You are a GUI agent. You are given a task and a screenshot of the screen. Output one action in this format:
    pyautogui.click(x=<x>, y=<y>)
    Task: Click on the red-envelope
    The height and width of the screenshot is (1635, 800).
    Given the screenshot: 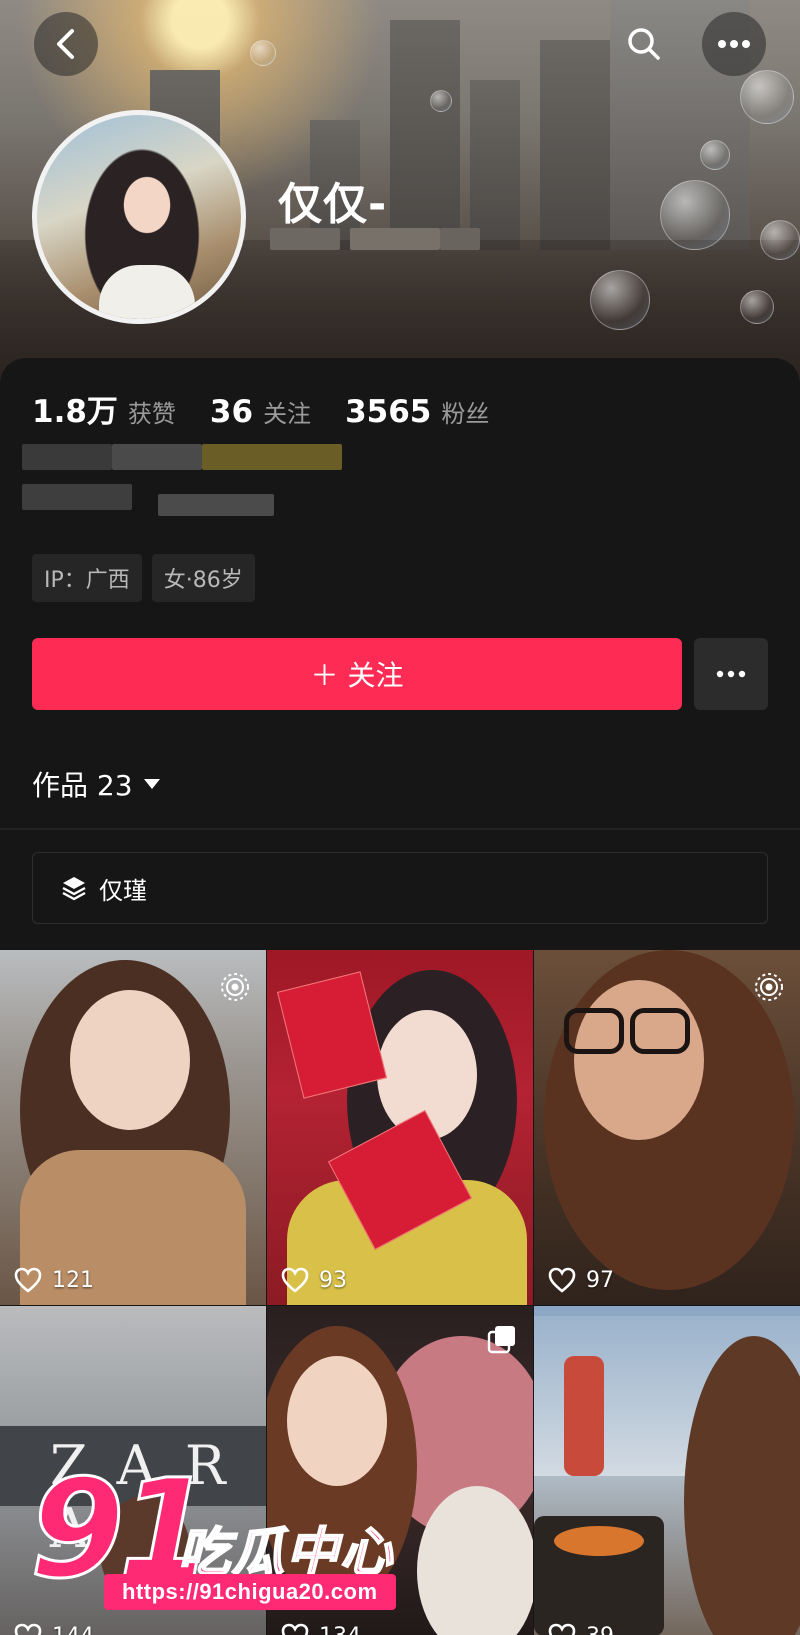 What is the action you would take?
    pyautogui.click(x=332, y=1035)
    